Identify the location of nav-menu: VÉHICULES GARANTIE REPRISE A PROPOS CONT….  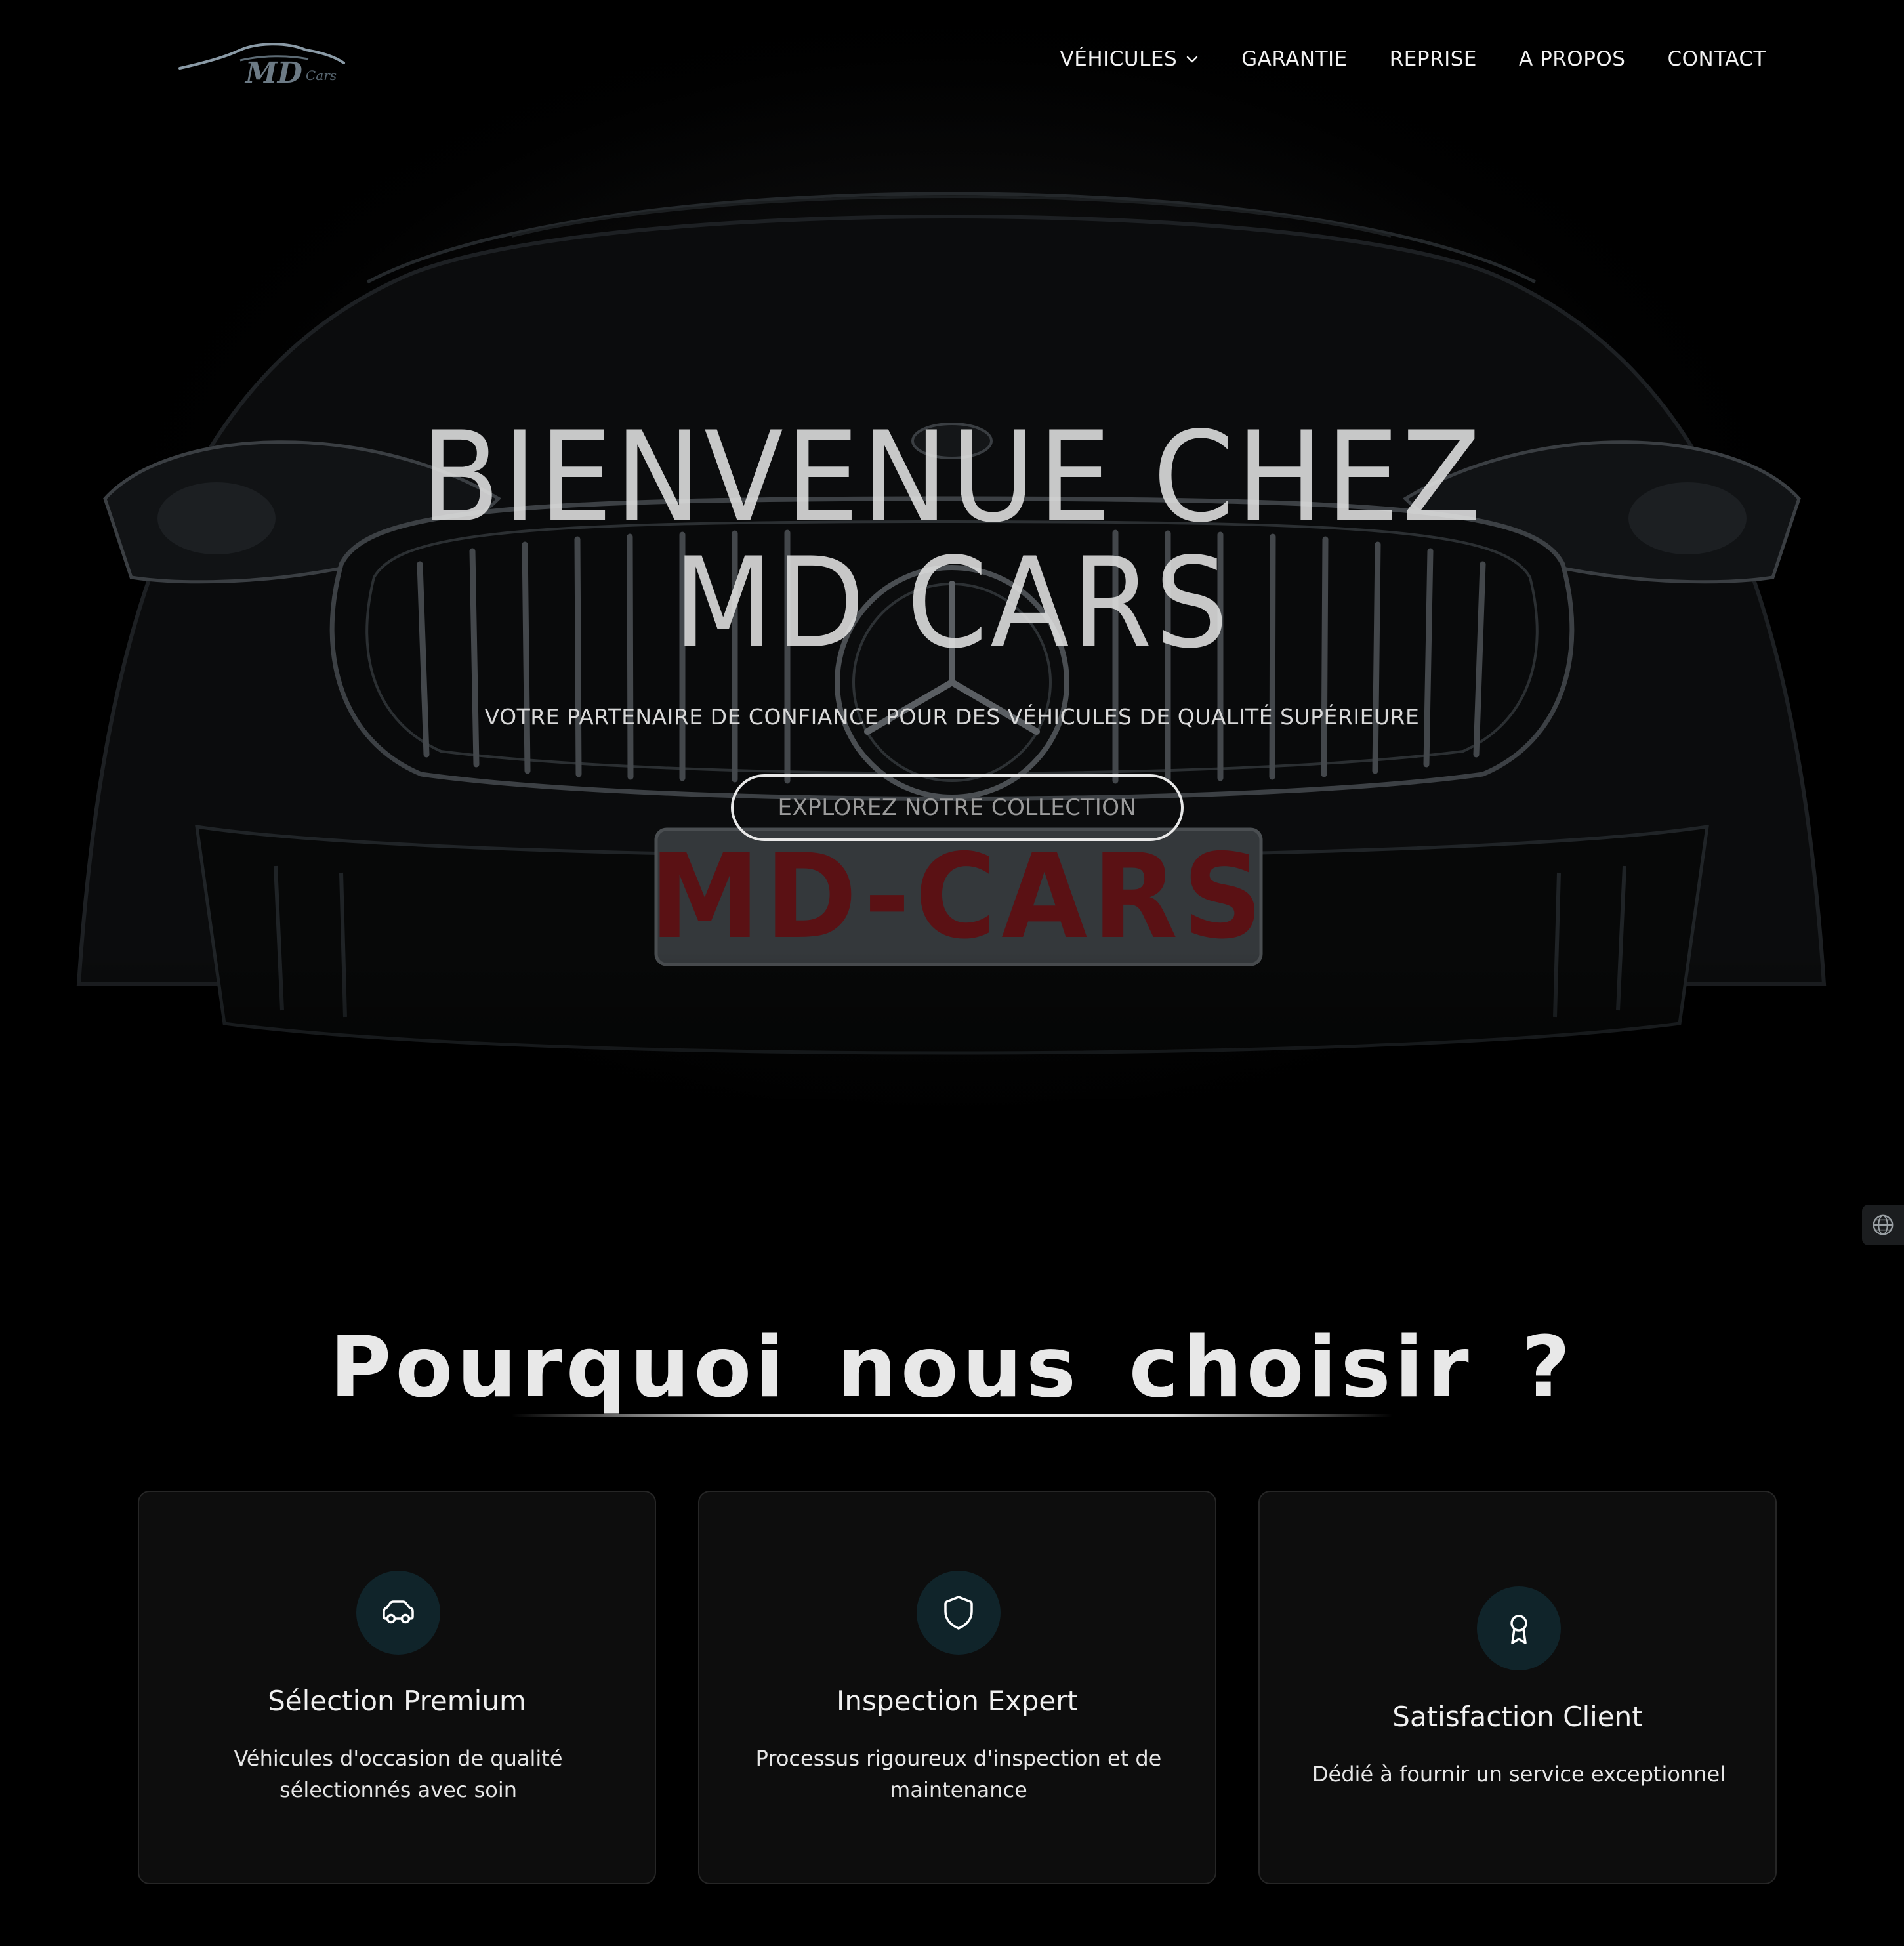
(1413, 59).